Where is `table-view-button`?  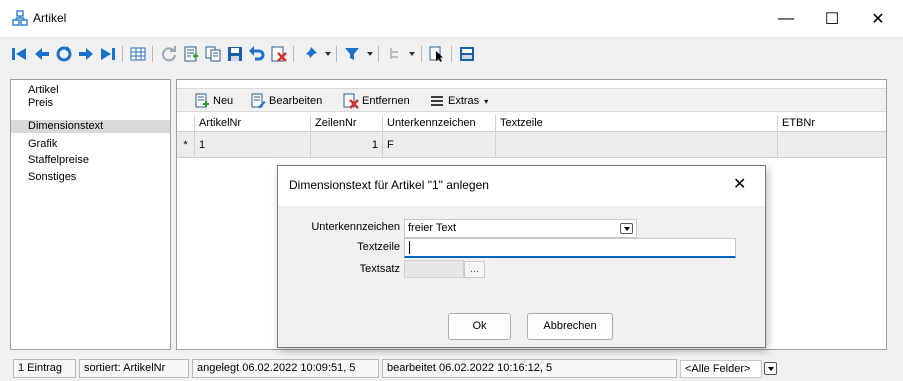 table-view-button is located at coordinates (138, 54).